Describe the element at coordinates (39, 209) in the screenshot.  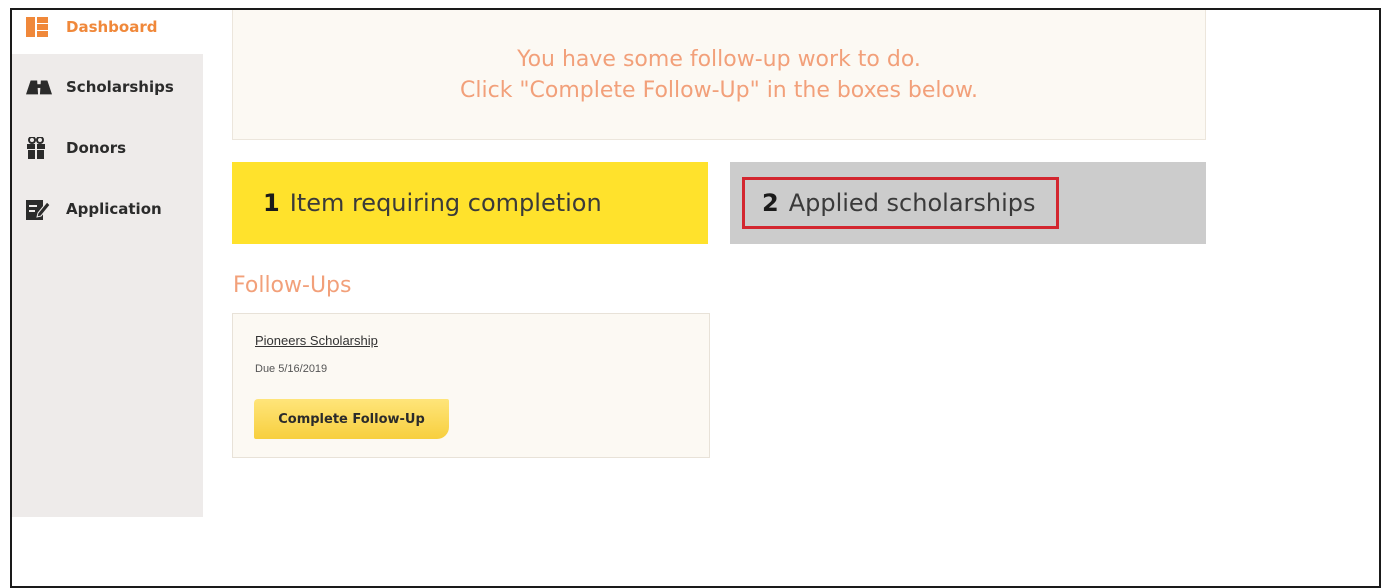
I see `edit-document-icon` at that location.